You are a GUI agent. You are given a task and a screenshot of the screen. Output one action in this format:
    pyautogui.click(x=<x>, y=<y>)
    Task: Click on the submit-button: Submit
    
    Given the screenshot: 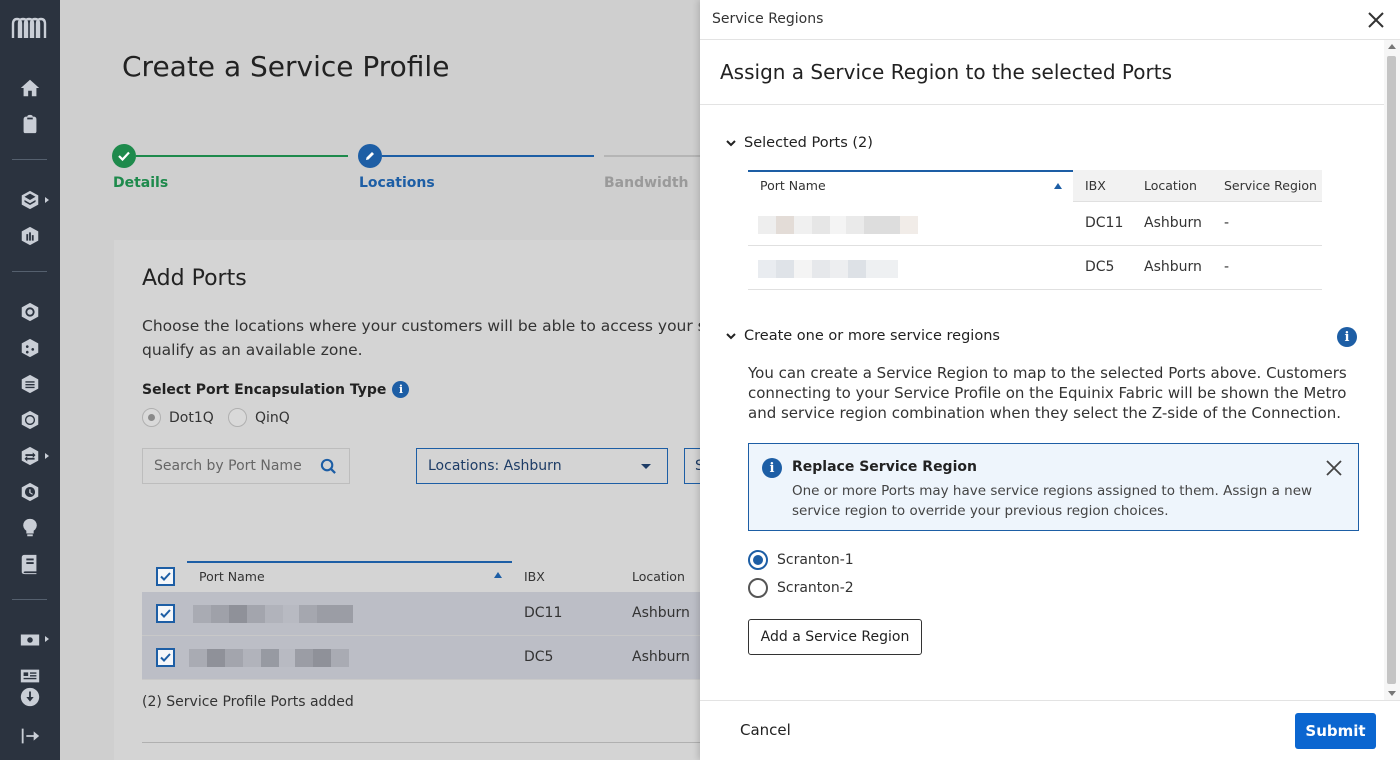 What is the action you would take?
    pyautogui.click(x=1335, y=731)
    